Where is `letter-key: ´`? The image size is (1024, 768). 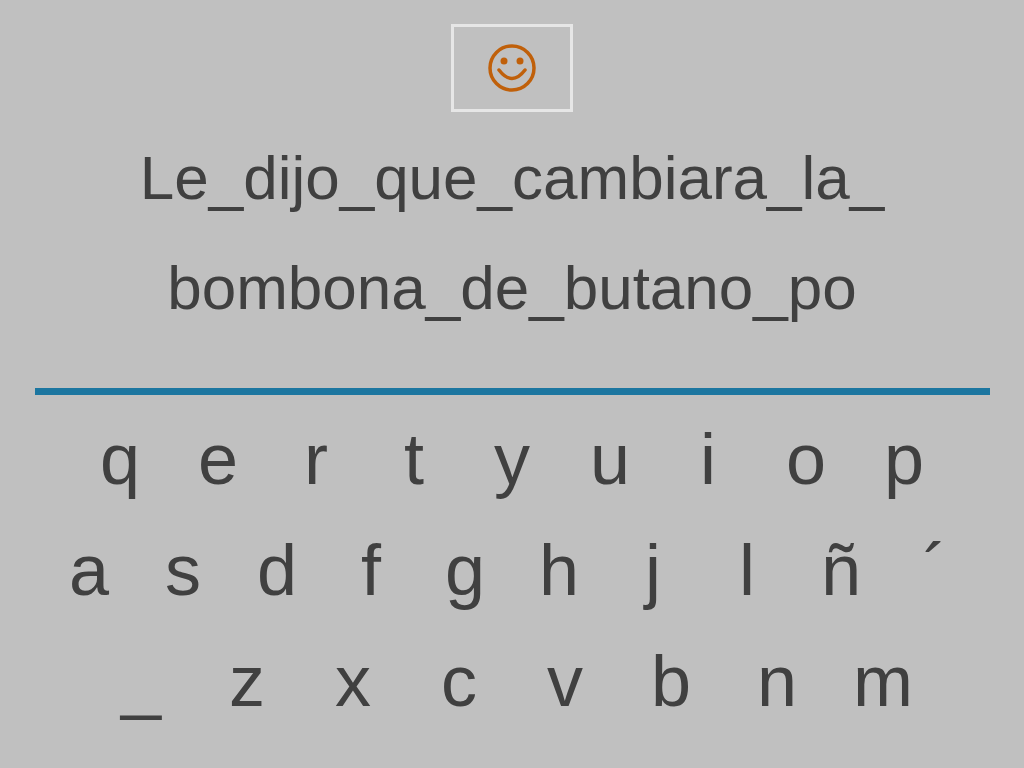 letter-key: ´ is located at coordinates (935, 569).